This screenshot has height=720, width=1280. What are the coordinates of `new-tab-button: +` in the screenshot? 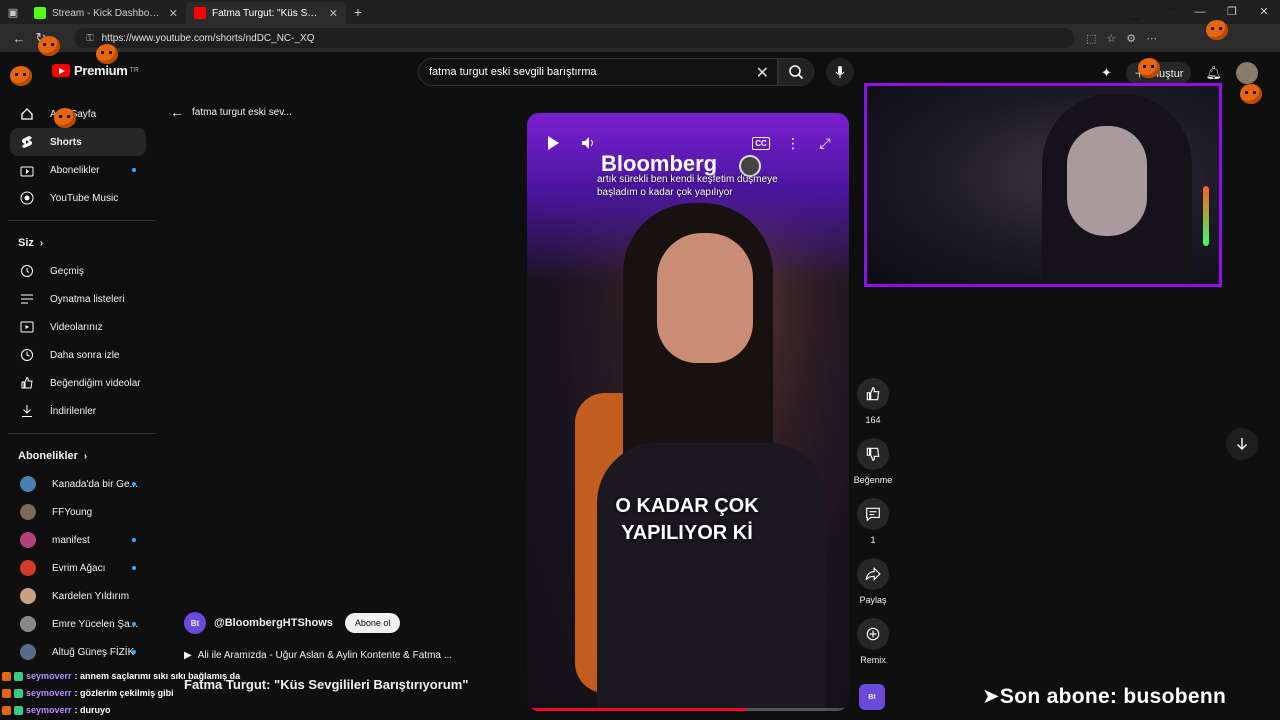 It's located at (358, 12).